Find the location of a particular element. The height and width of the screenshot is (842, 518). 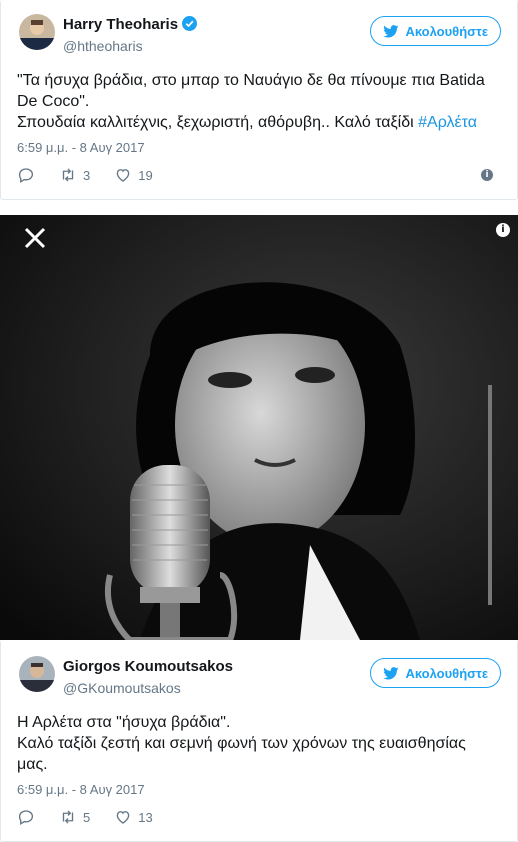

author-handle: @GKoumoutsakos is located at coordinates (122, 688).